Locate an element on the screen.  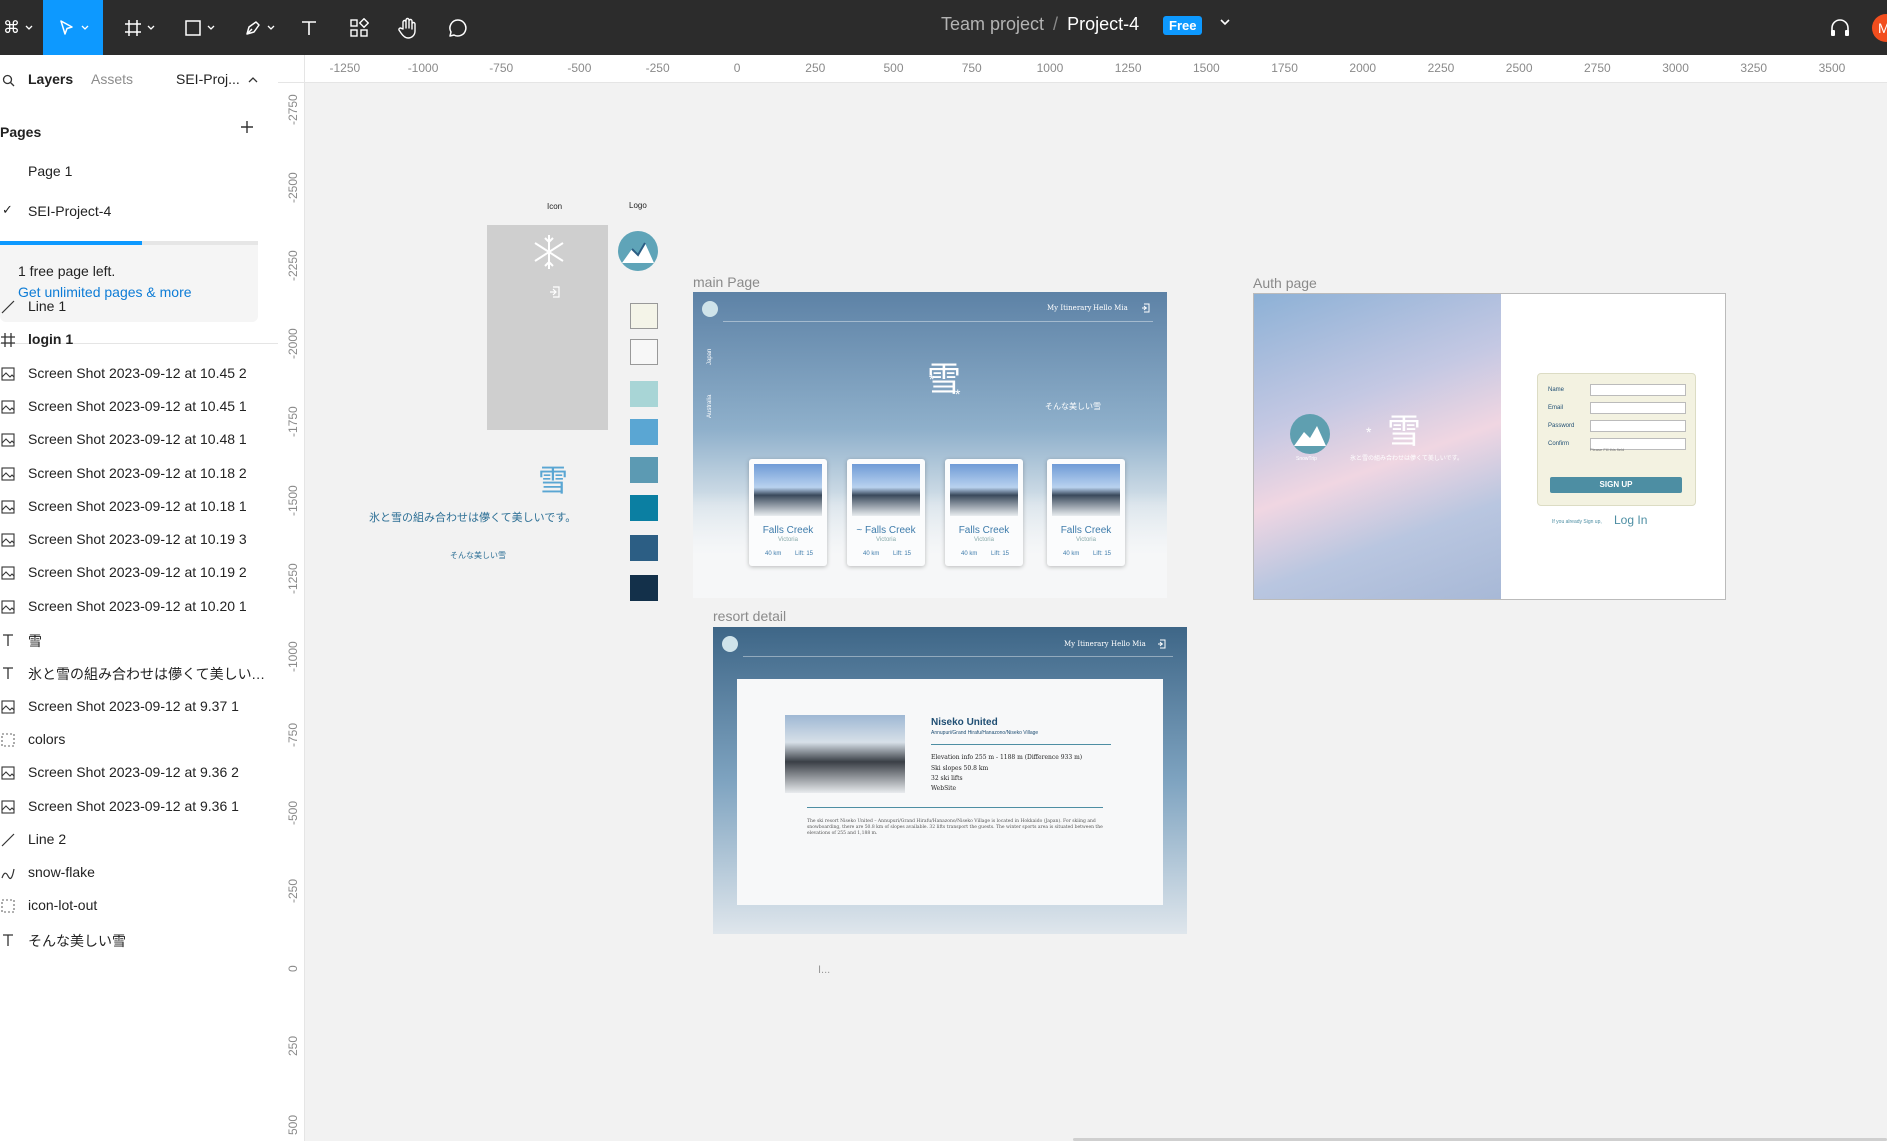
shape-tool-button is located at coordinates (199, 27).